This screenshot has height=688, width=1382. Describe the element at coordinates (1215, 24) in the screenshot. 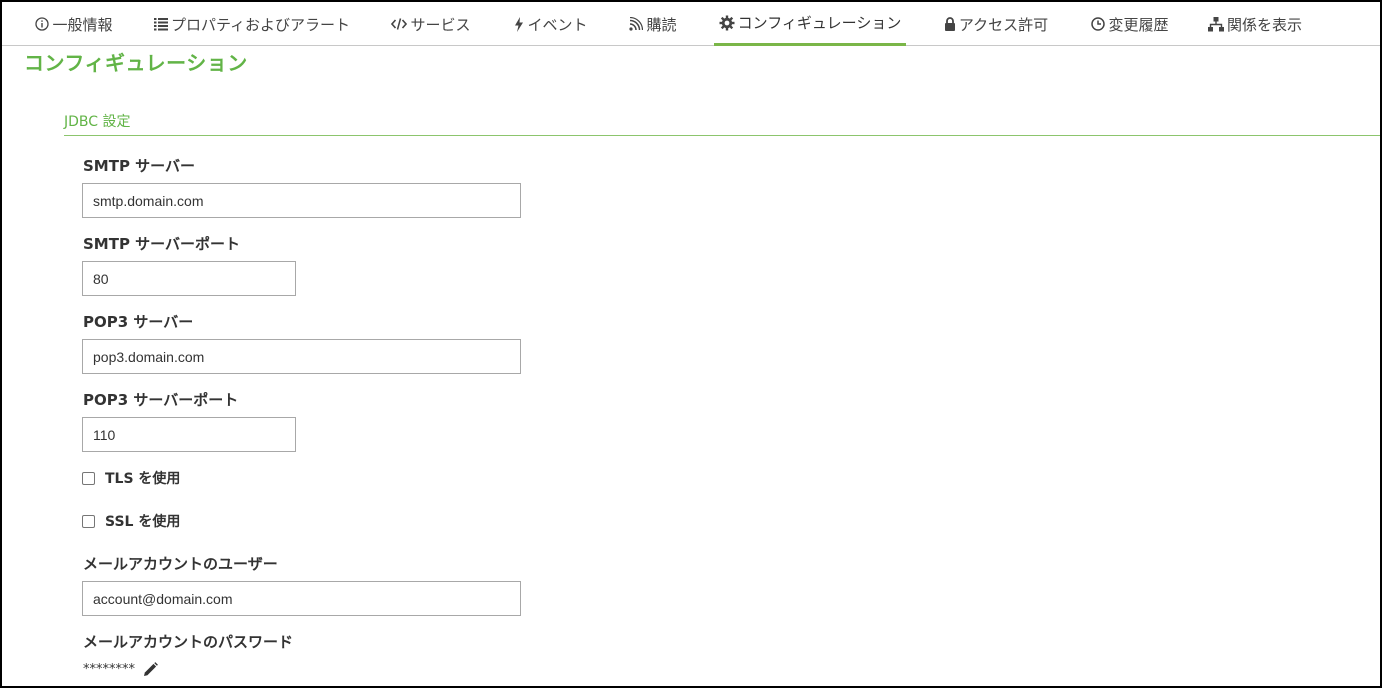

I see `sitemap-icon` at that location.